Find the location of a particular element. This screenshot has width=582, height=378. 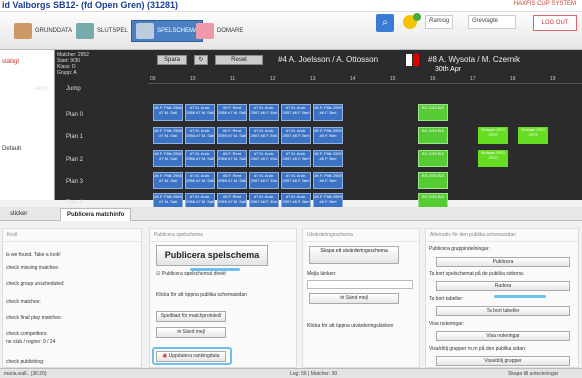

spelblad-button: Spelblad för matchprotokoll is located at coordinates (191, 316).